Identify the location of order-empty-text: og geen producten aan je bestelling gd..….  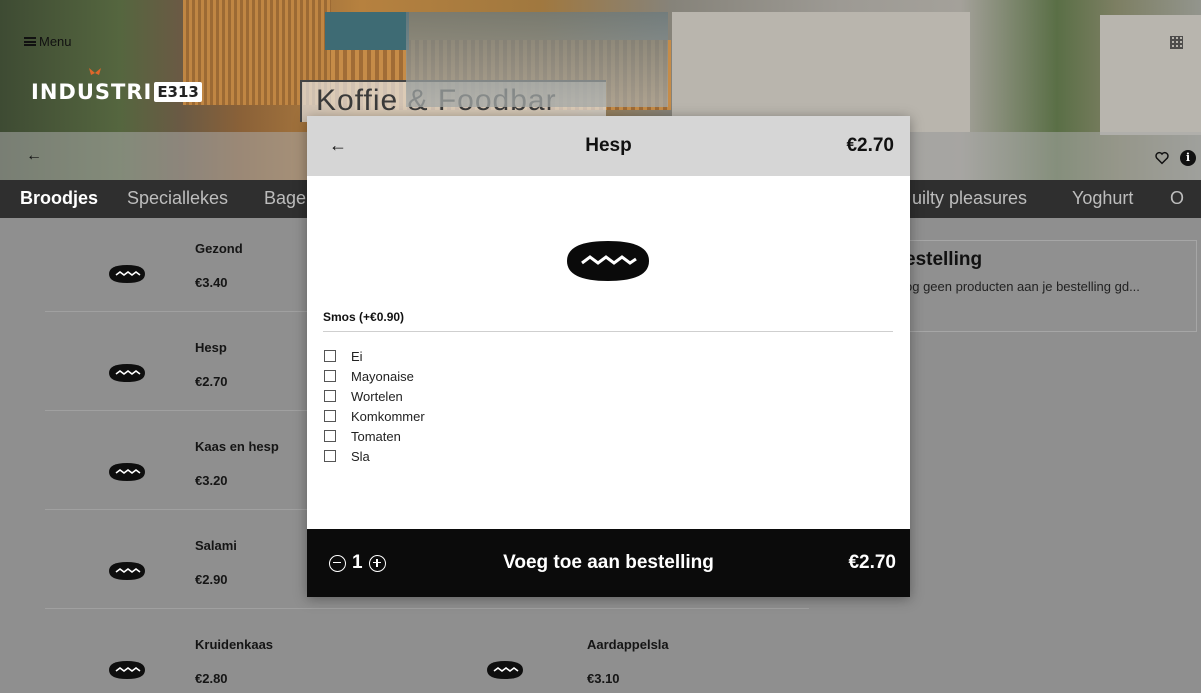
(1022, 286).